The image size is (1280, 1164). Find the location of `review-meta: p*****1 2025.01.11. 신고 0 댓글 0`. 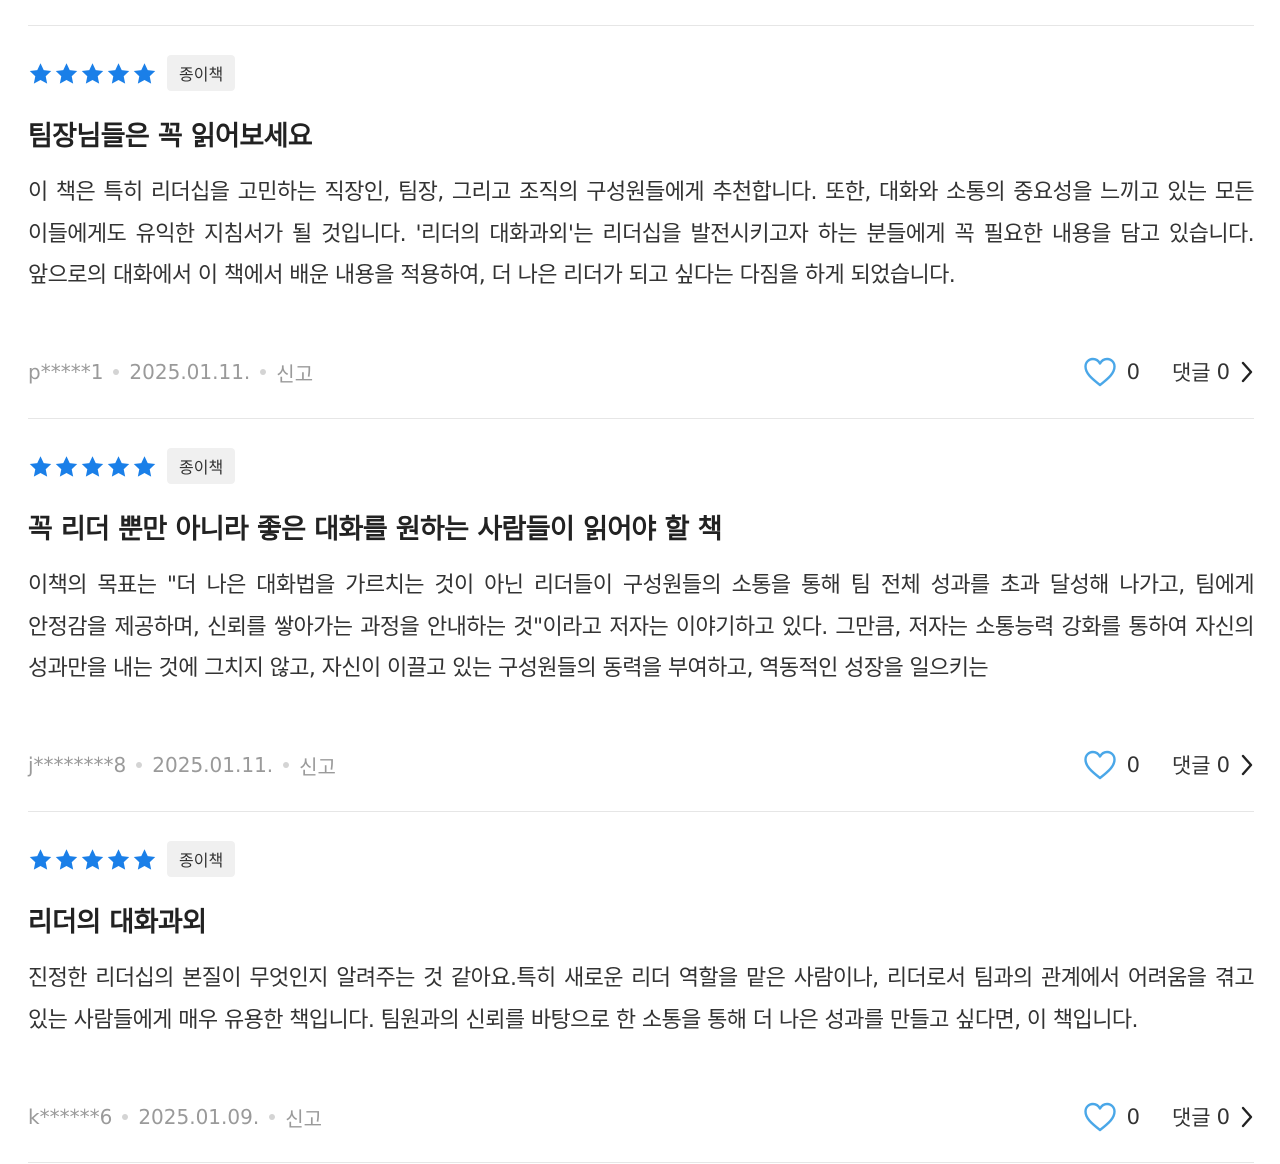

review-meta: p*****1 2025.01.11. 신고 0 댓글 0 is located at coordinates (641, 372).